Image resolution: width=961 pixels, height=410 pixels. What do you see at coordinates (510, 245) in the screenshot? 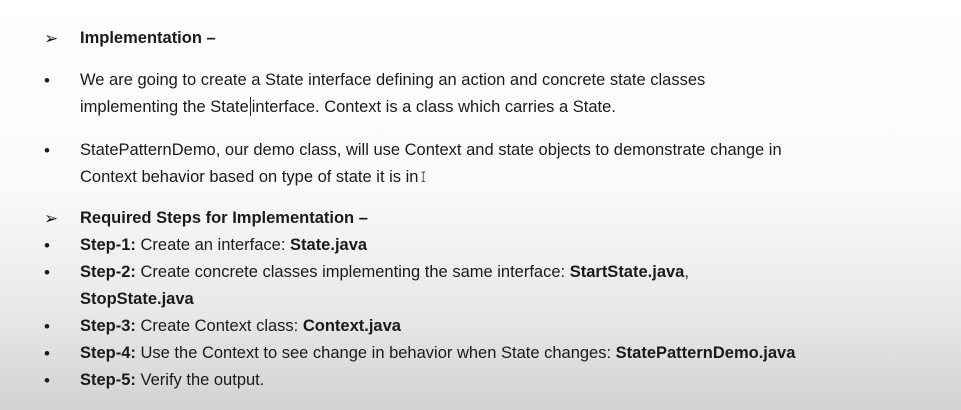
I see `step-1-text: Step-1: Create an interface: State.java` at bounding box center [510, 245].